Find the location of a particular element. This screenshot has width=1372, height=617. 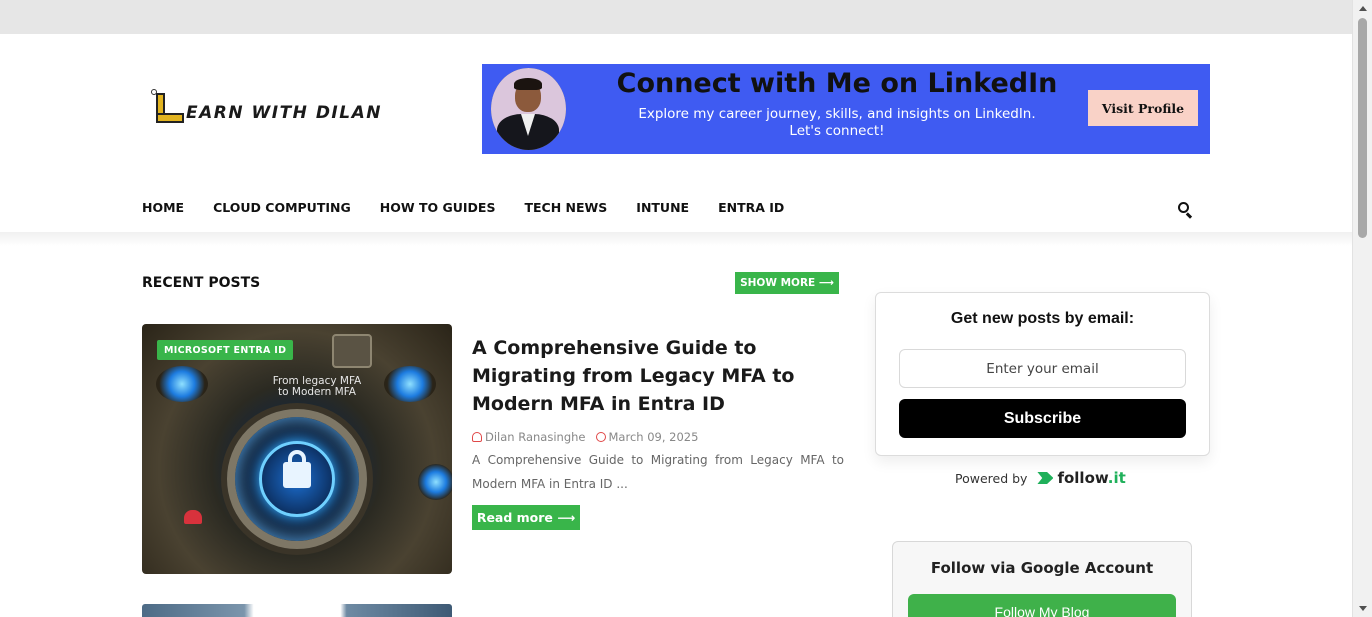

nav-item-tech-news: TECH NEWS is located at coordinates (565, 209).